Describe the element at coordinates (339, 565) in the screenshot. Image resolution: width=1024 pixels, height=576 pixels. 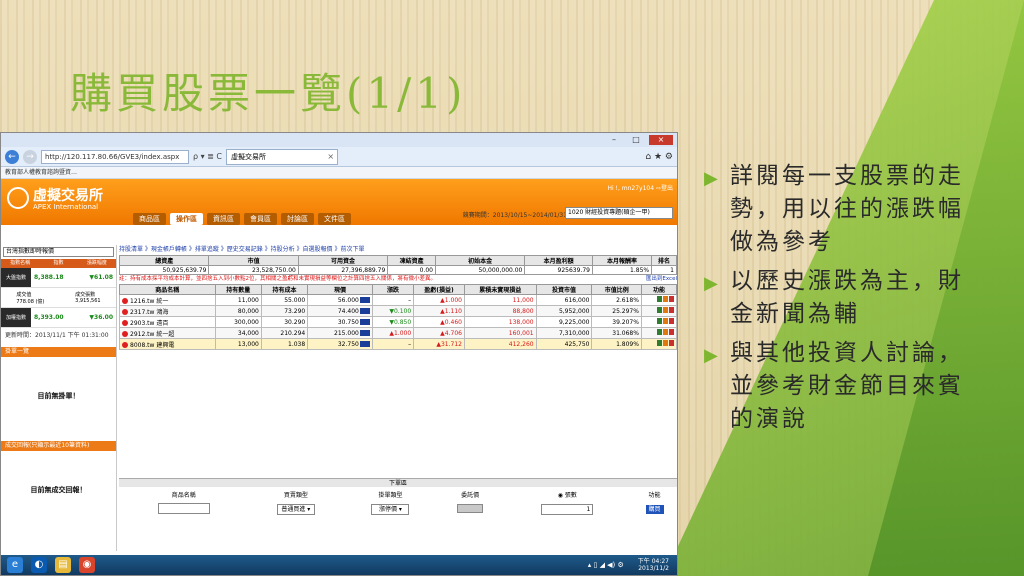
I see `taskbar: e ◐ ▤ ◉ ▴ ▯ ◢ ◀) ⚙ 下午 04:27 2013/11/2` at that location.